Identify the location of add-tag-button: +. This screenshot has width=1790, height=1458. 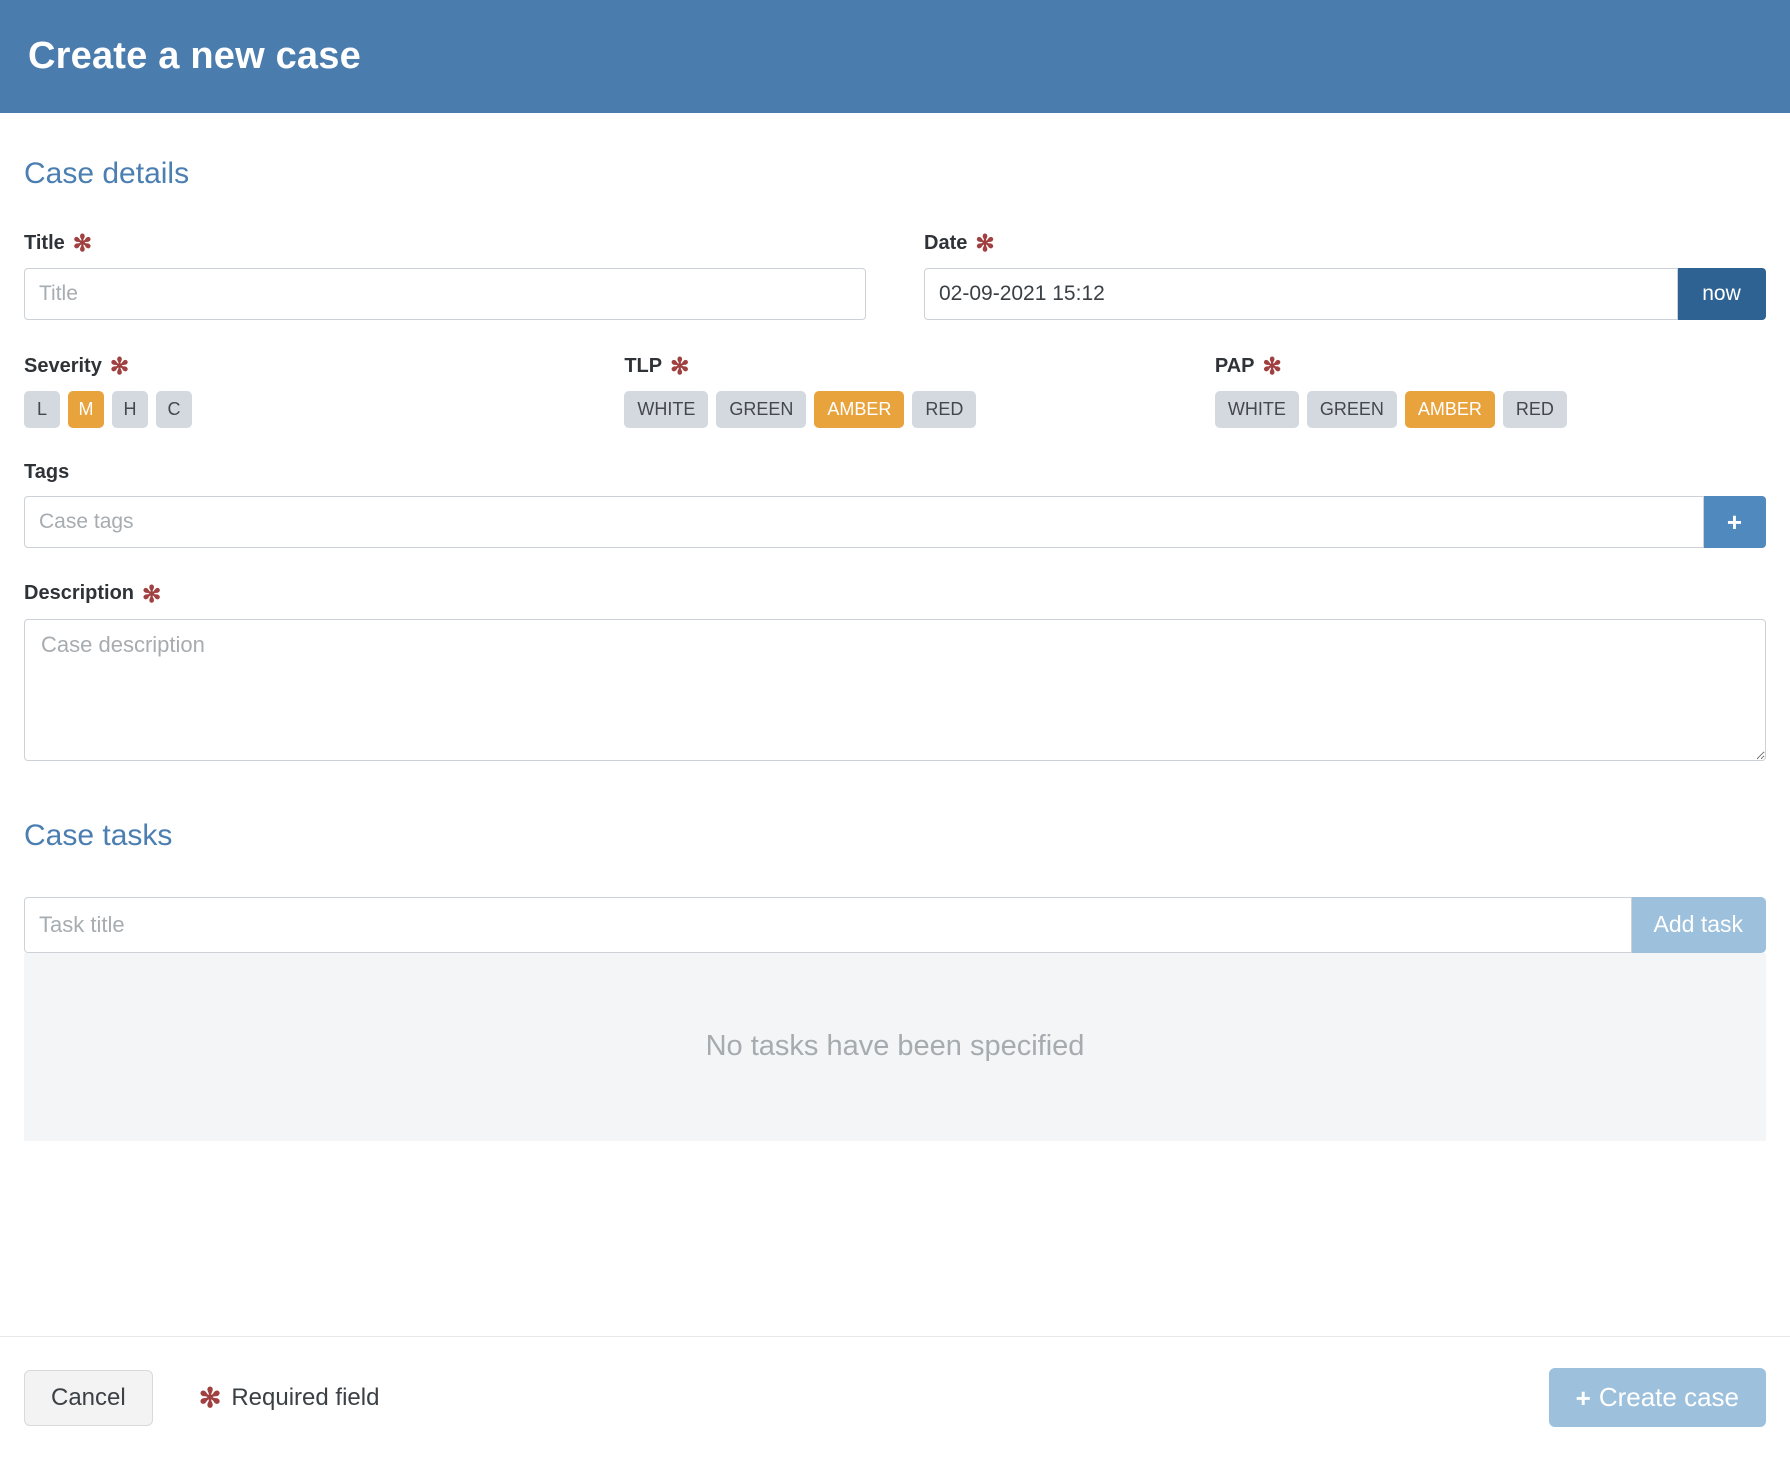
(1735, 521).